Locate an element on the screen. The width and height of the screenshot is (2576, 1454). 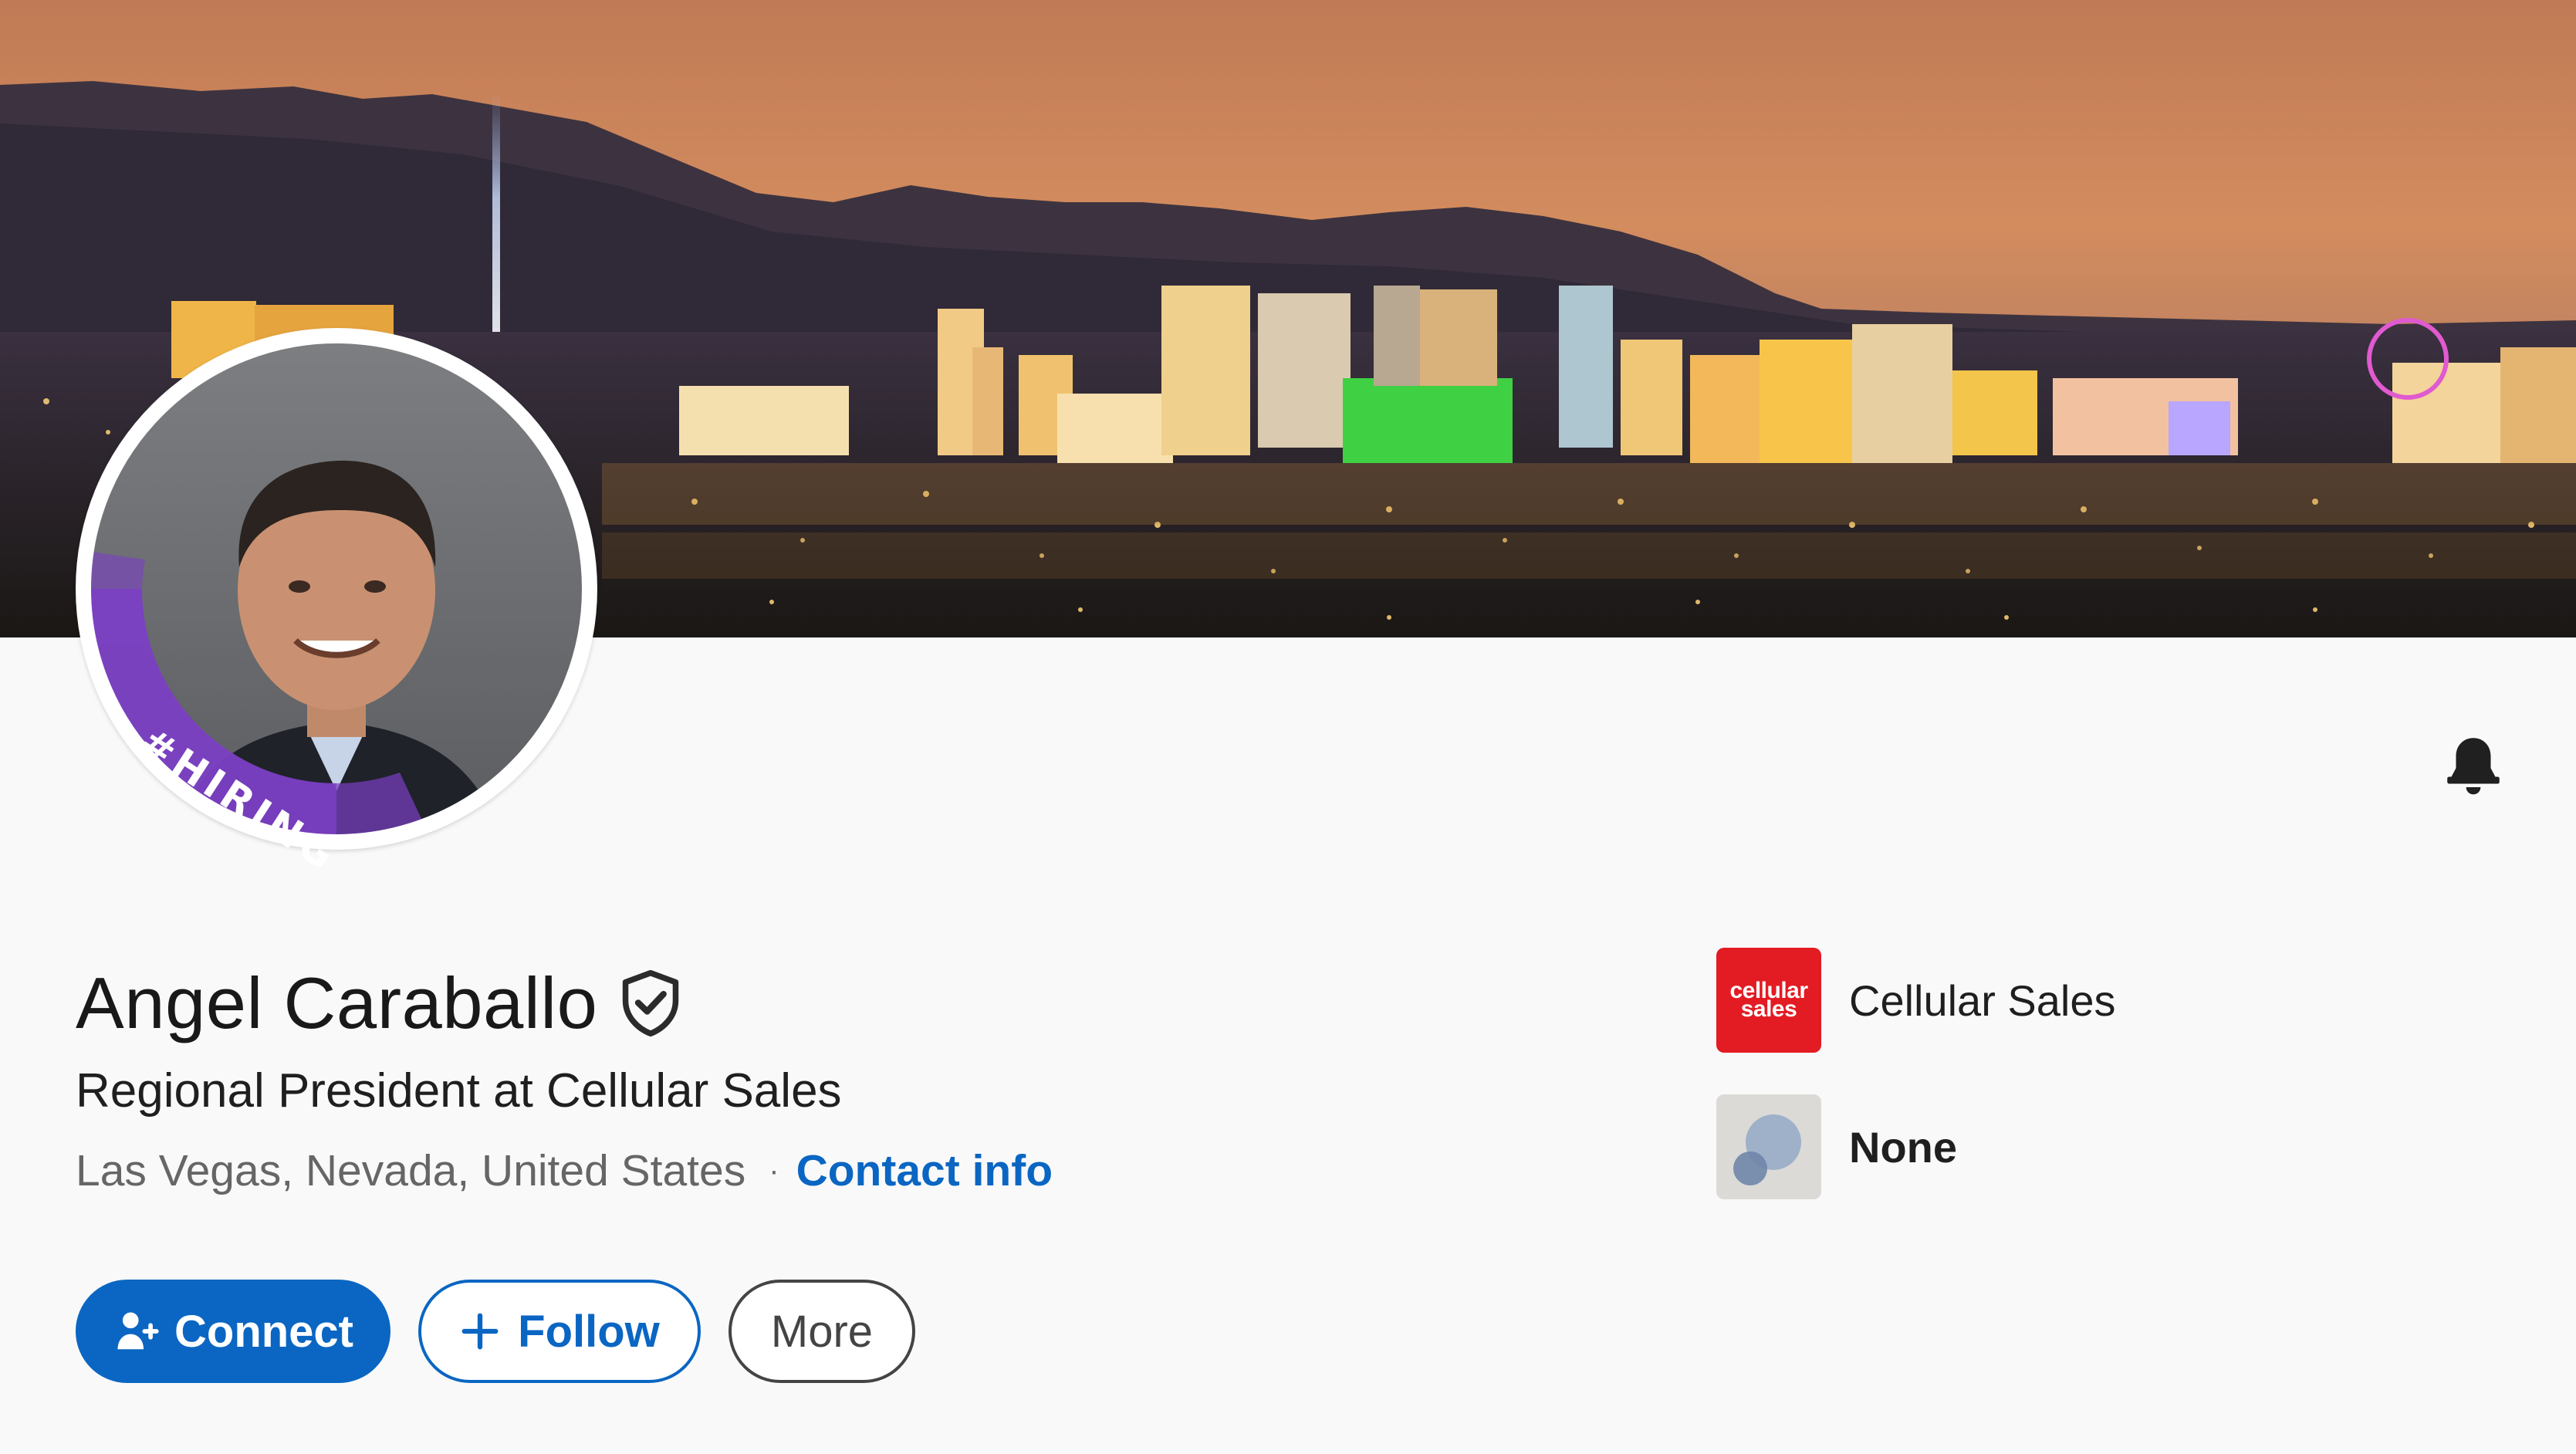
notification-bell-button is located at coordinates (2473, 767).